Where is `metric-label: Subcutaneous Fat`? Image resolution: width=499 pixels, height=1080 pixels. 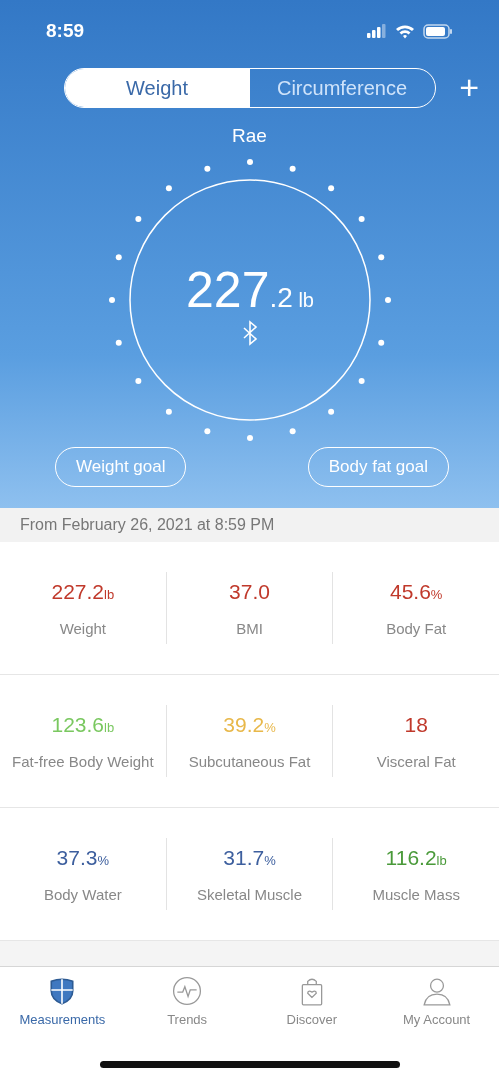 metric-label: Subcutaneous Fat is located at coordinates (249, 761).